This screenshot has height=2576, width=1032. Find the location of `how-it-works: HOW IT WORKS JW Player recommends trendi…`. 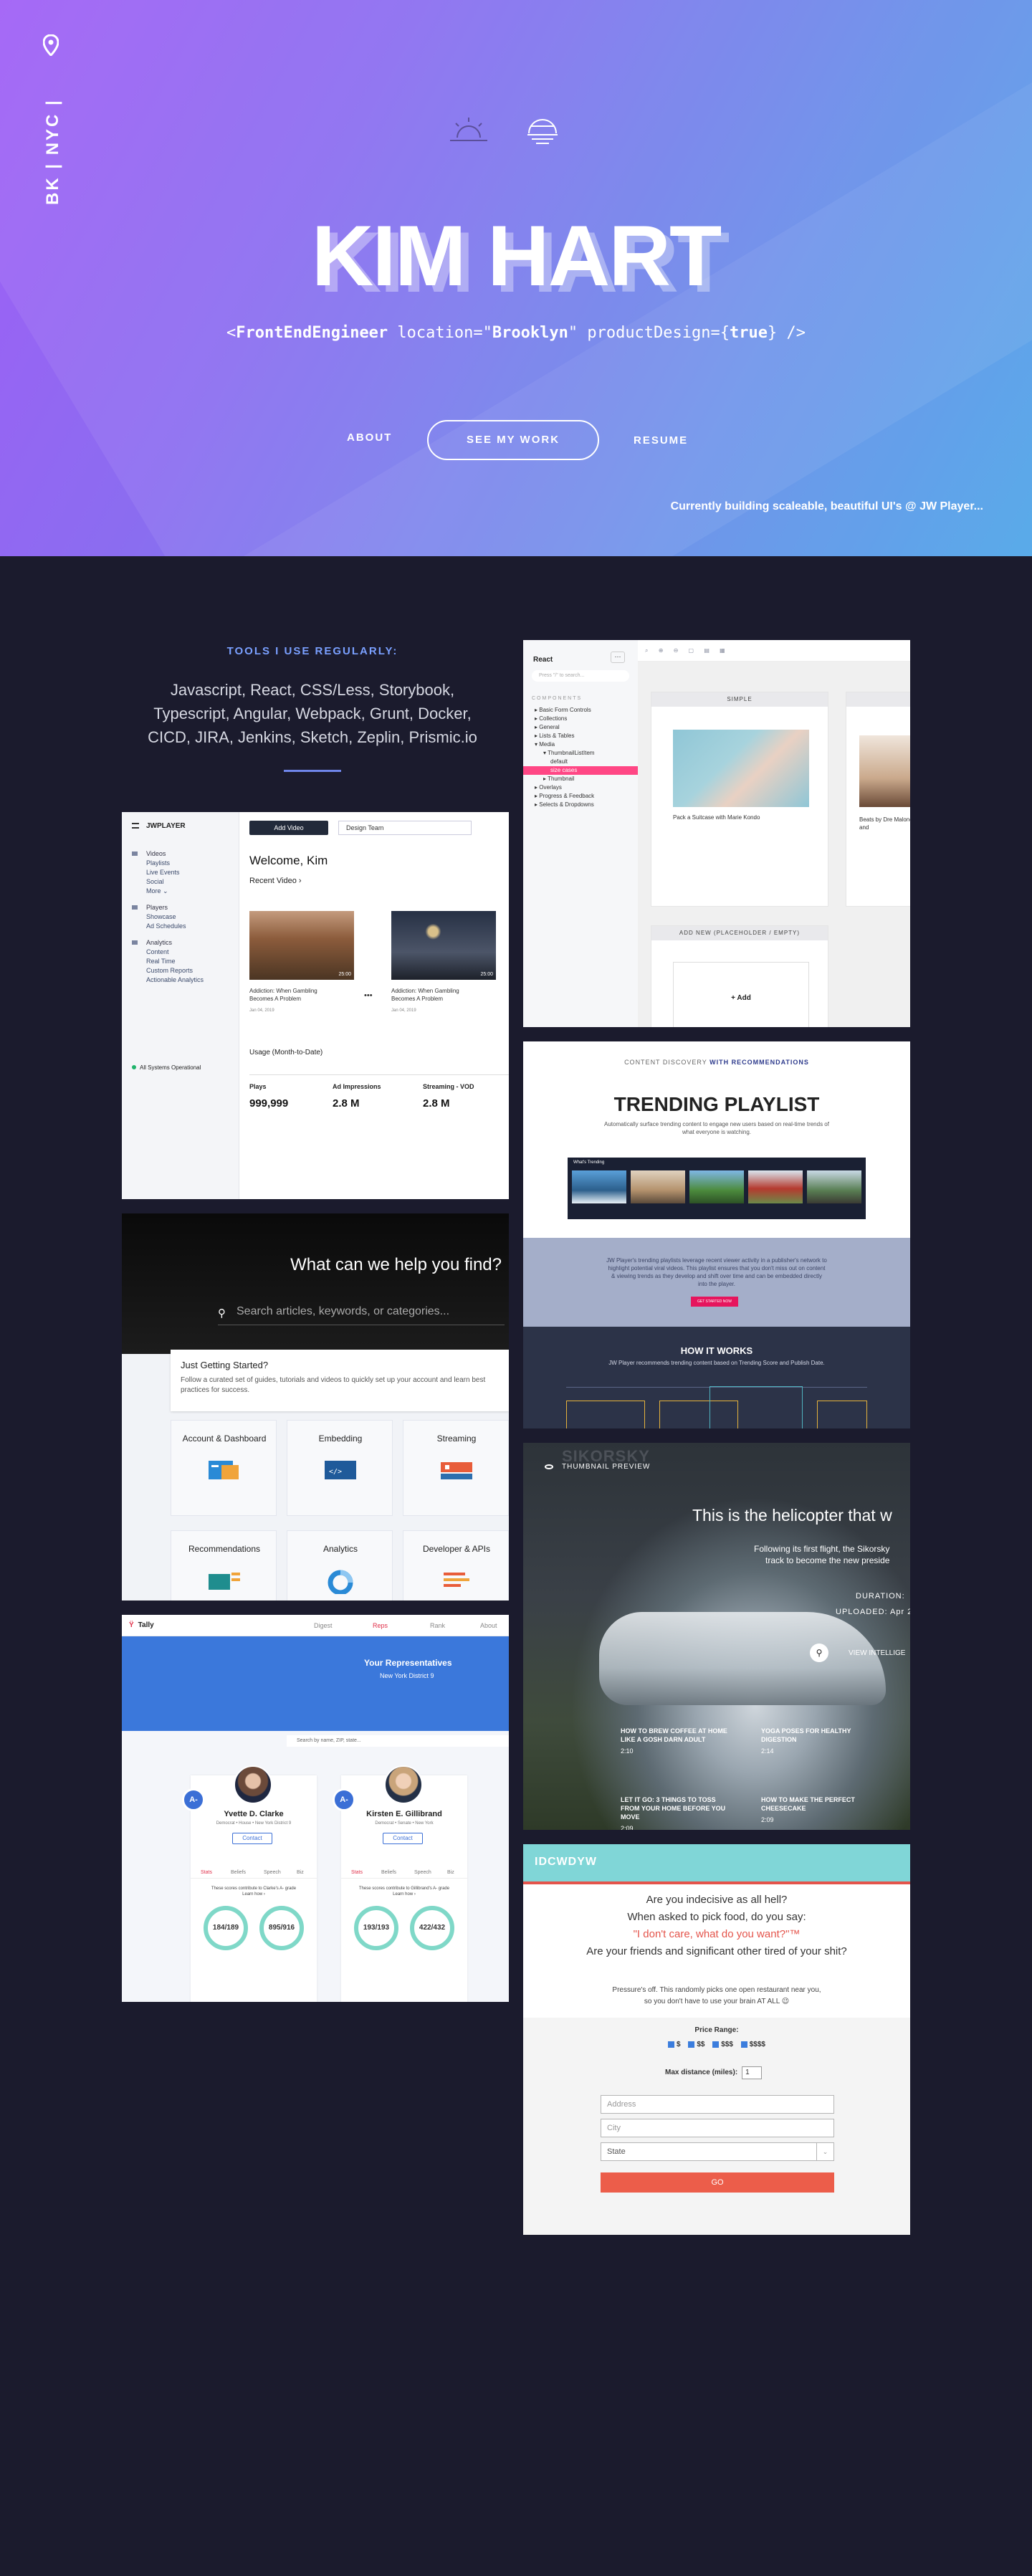

how-it-works: HOW IT WORKS JW Player recommends trendi… is located at coordinates (716, 1377).